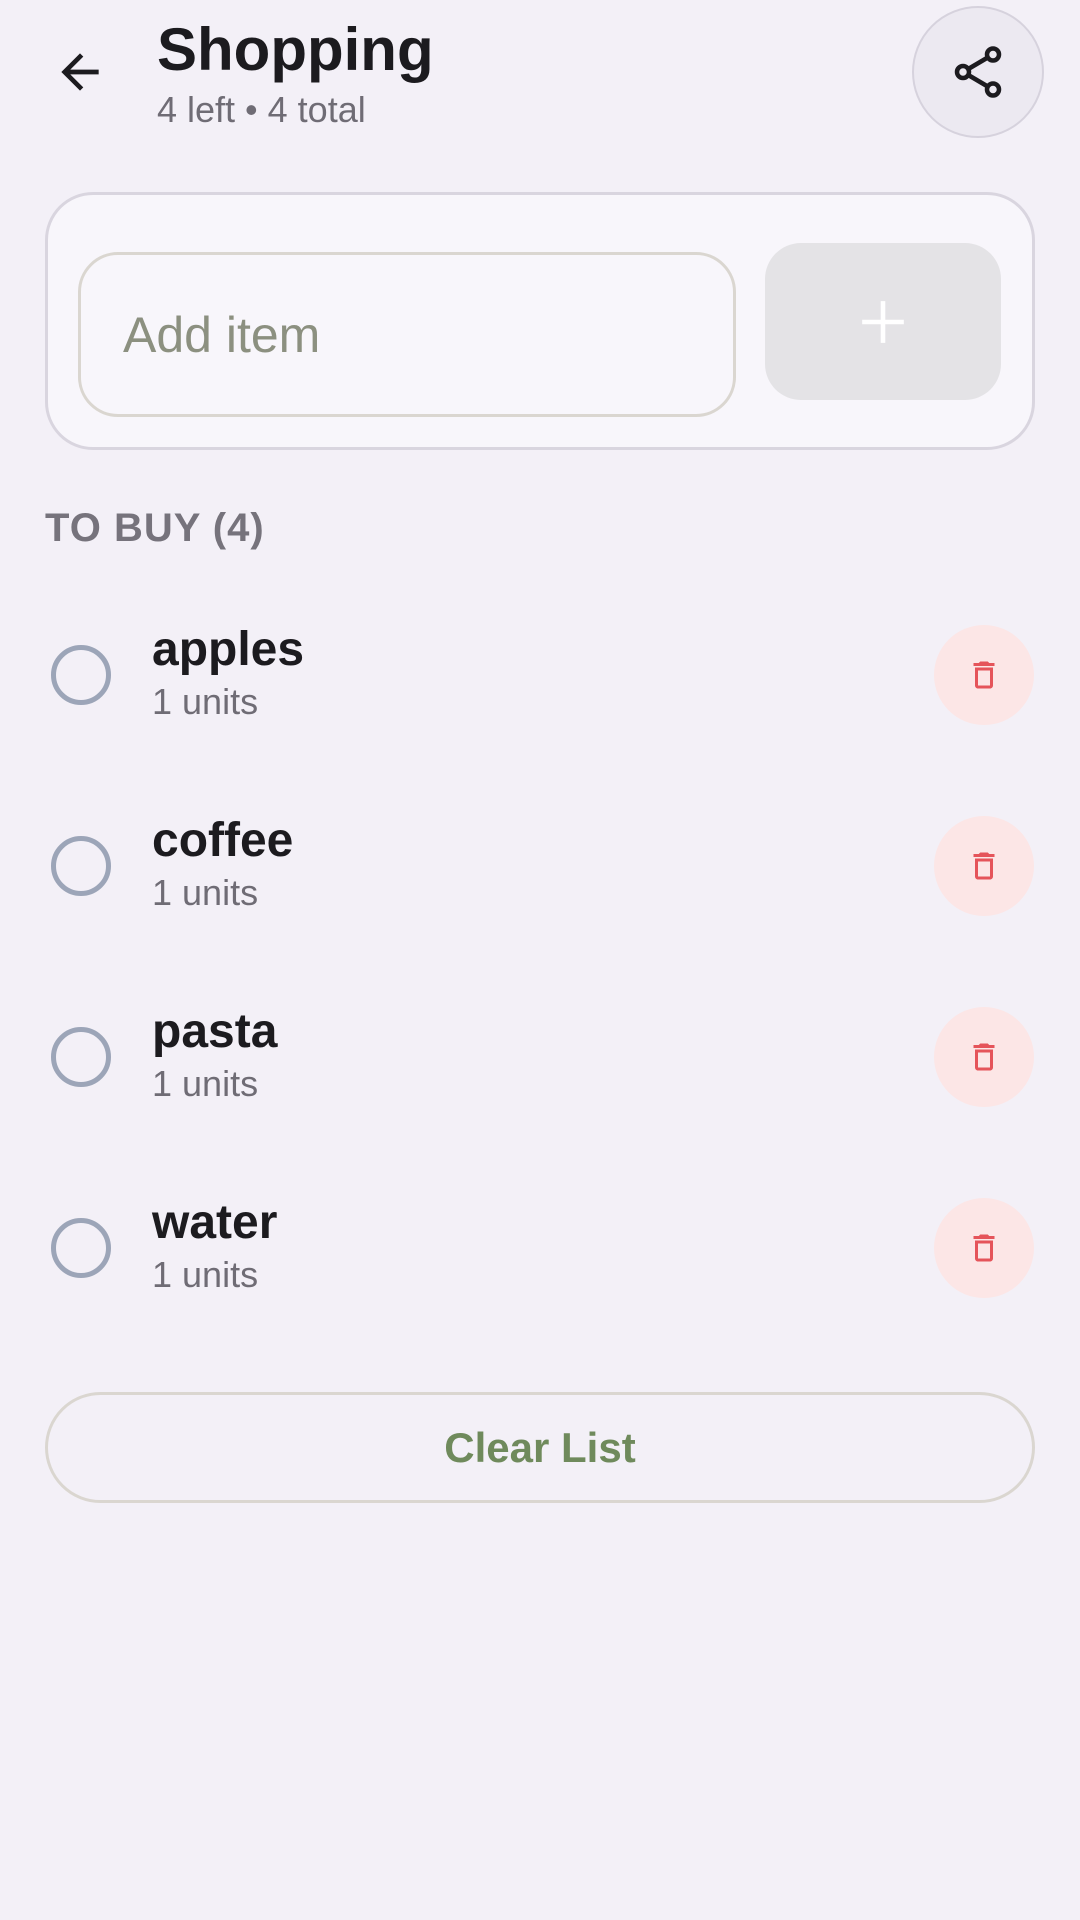 The height and width of the screenshot is (1920, 1080). I want to click on item-name: pasta, so click(215, 1031).